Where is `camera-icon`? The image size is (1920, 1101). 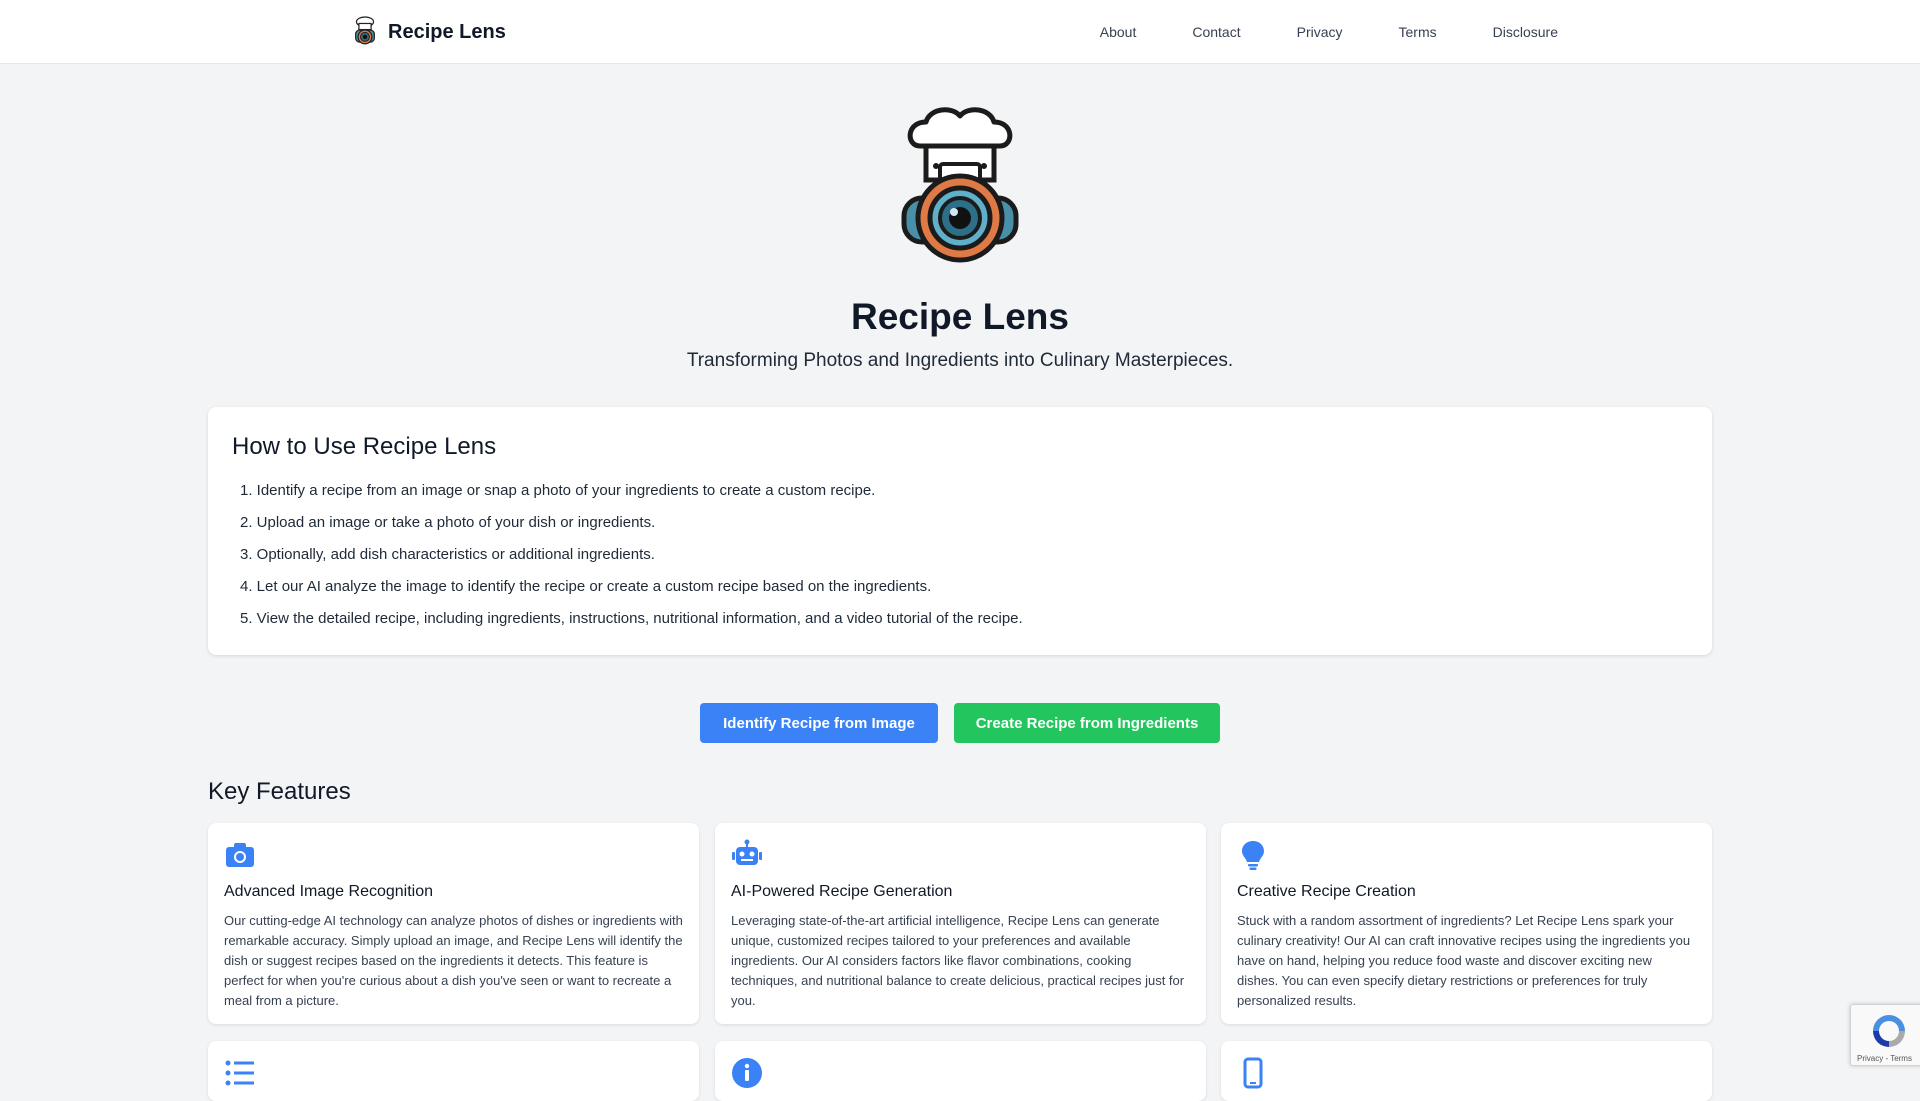 camera-icon is located at coordinates (240, 855).